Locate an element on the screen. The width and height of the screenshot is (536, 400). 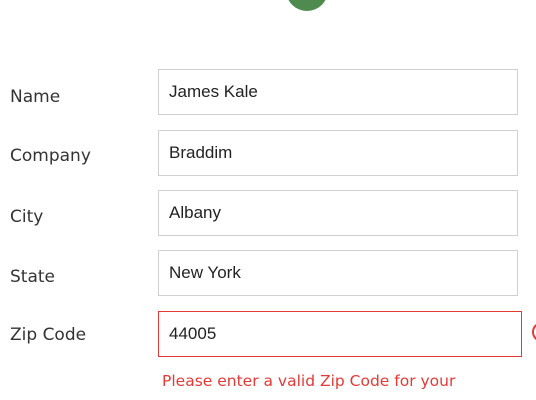
company-label: Company is located at coordinates (50, 156).